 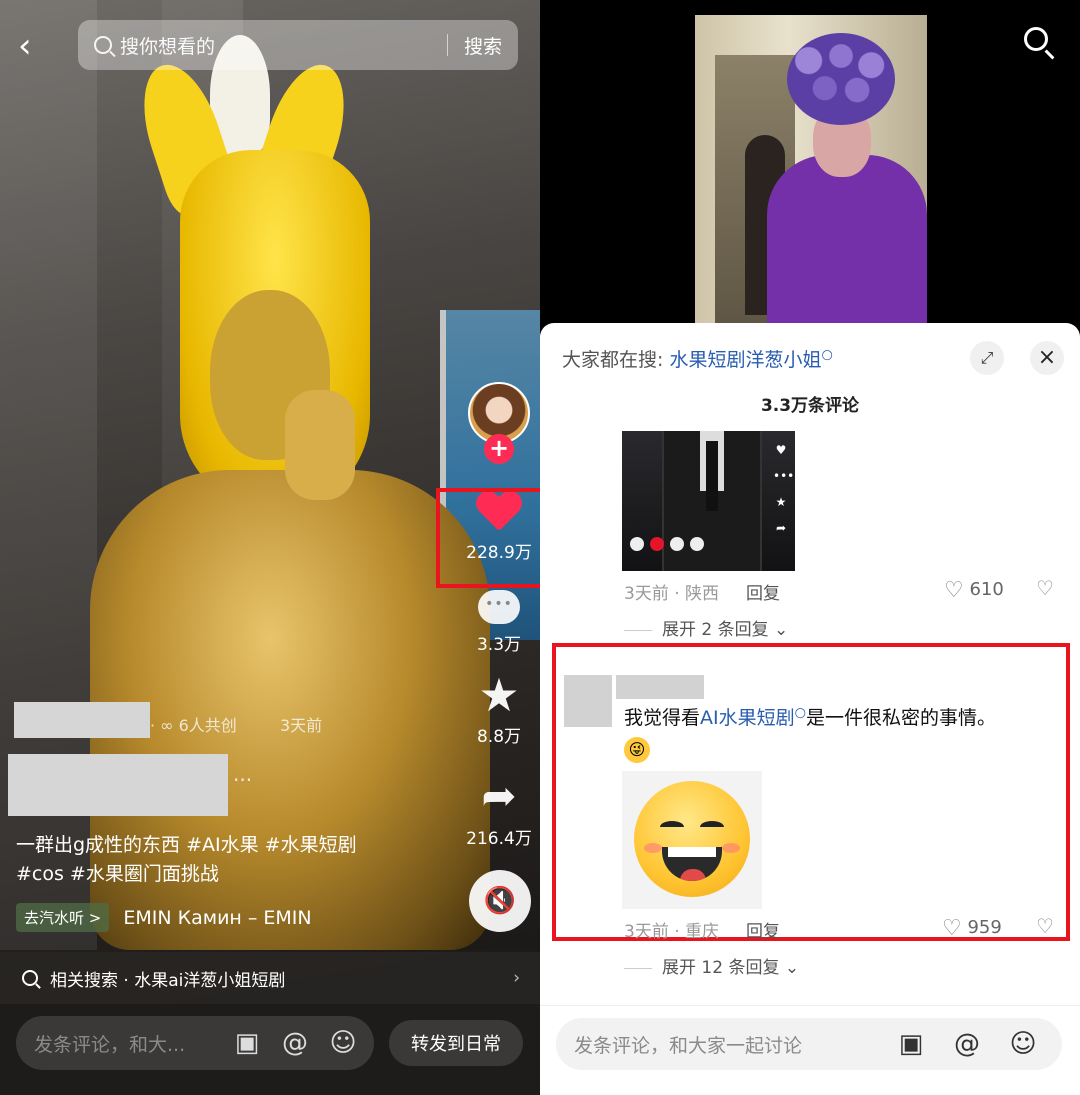 What do you see at coordinates (708, 501) in the screenshot?
I see `comment-video-thumbnail: ♥ ••• ★ ➦` at bounding box center [708, 501].